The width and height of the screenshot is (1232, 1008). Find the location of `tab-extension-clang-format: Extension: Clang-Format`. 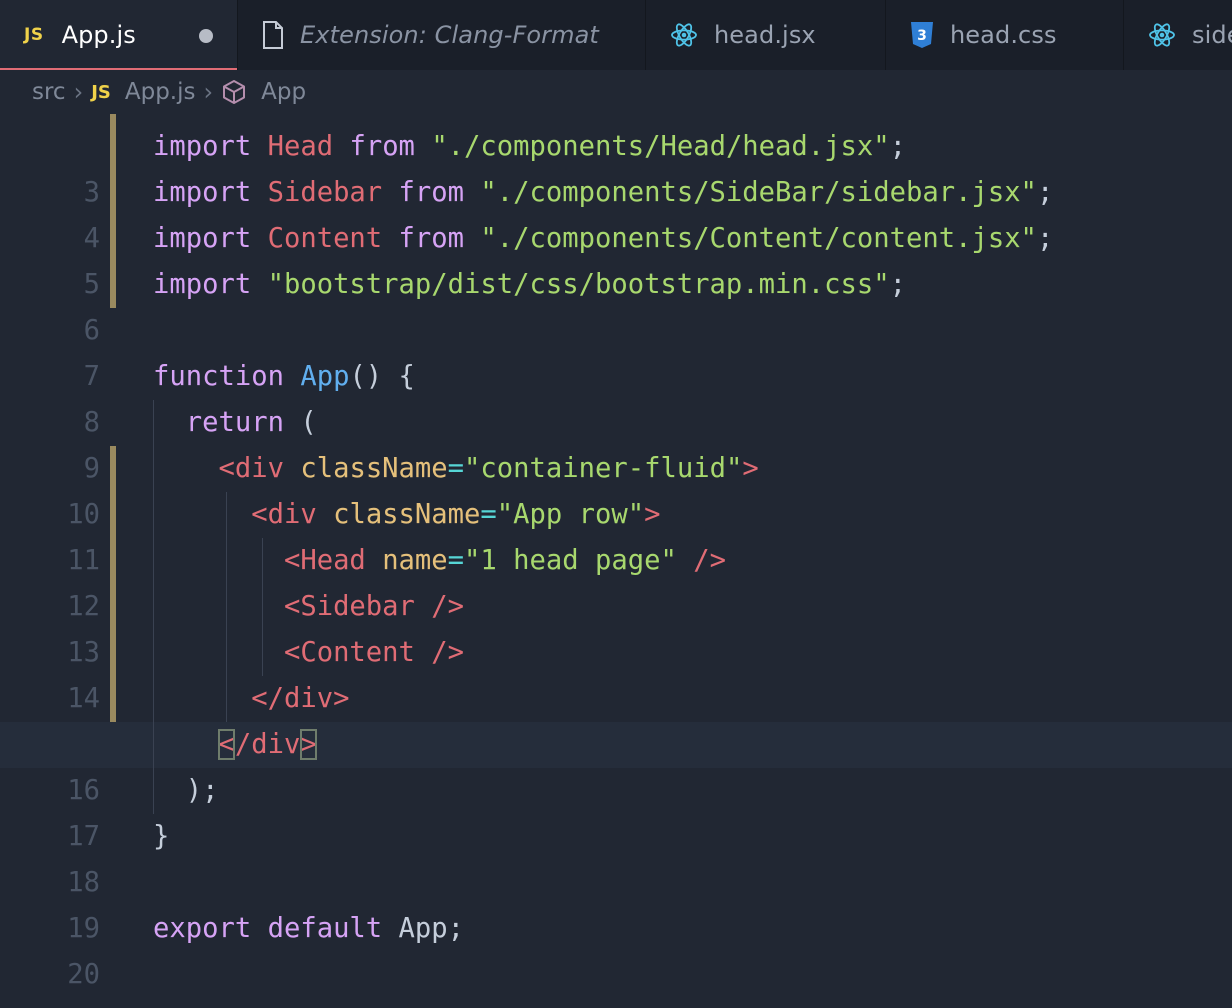

tab-extension-clang-format: Extension: Clang-Format is located at coordinates (442, 35).